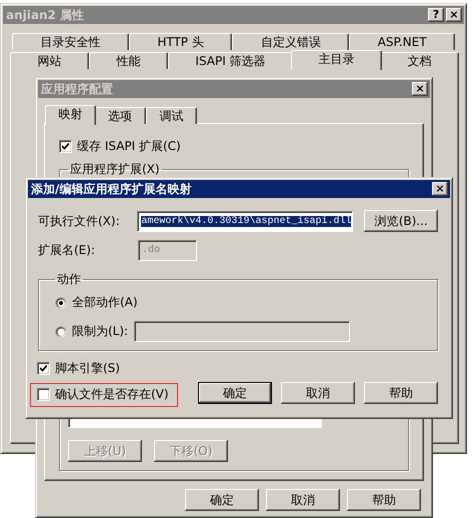 The width and height of the screenshot is (475, 518). I want to click on tab: 网站, so click(49, 60).